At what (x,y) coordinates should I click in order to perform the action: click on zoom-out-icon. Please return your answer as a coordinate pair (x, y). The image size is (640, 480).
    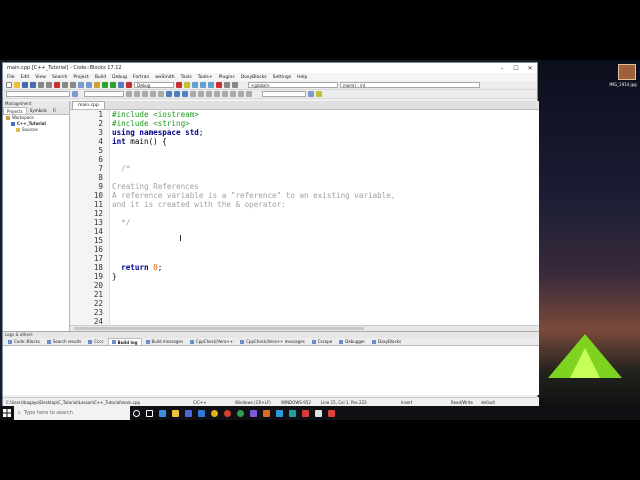
    Looking at the image, I should click on (209, 94).